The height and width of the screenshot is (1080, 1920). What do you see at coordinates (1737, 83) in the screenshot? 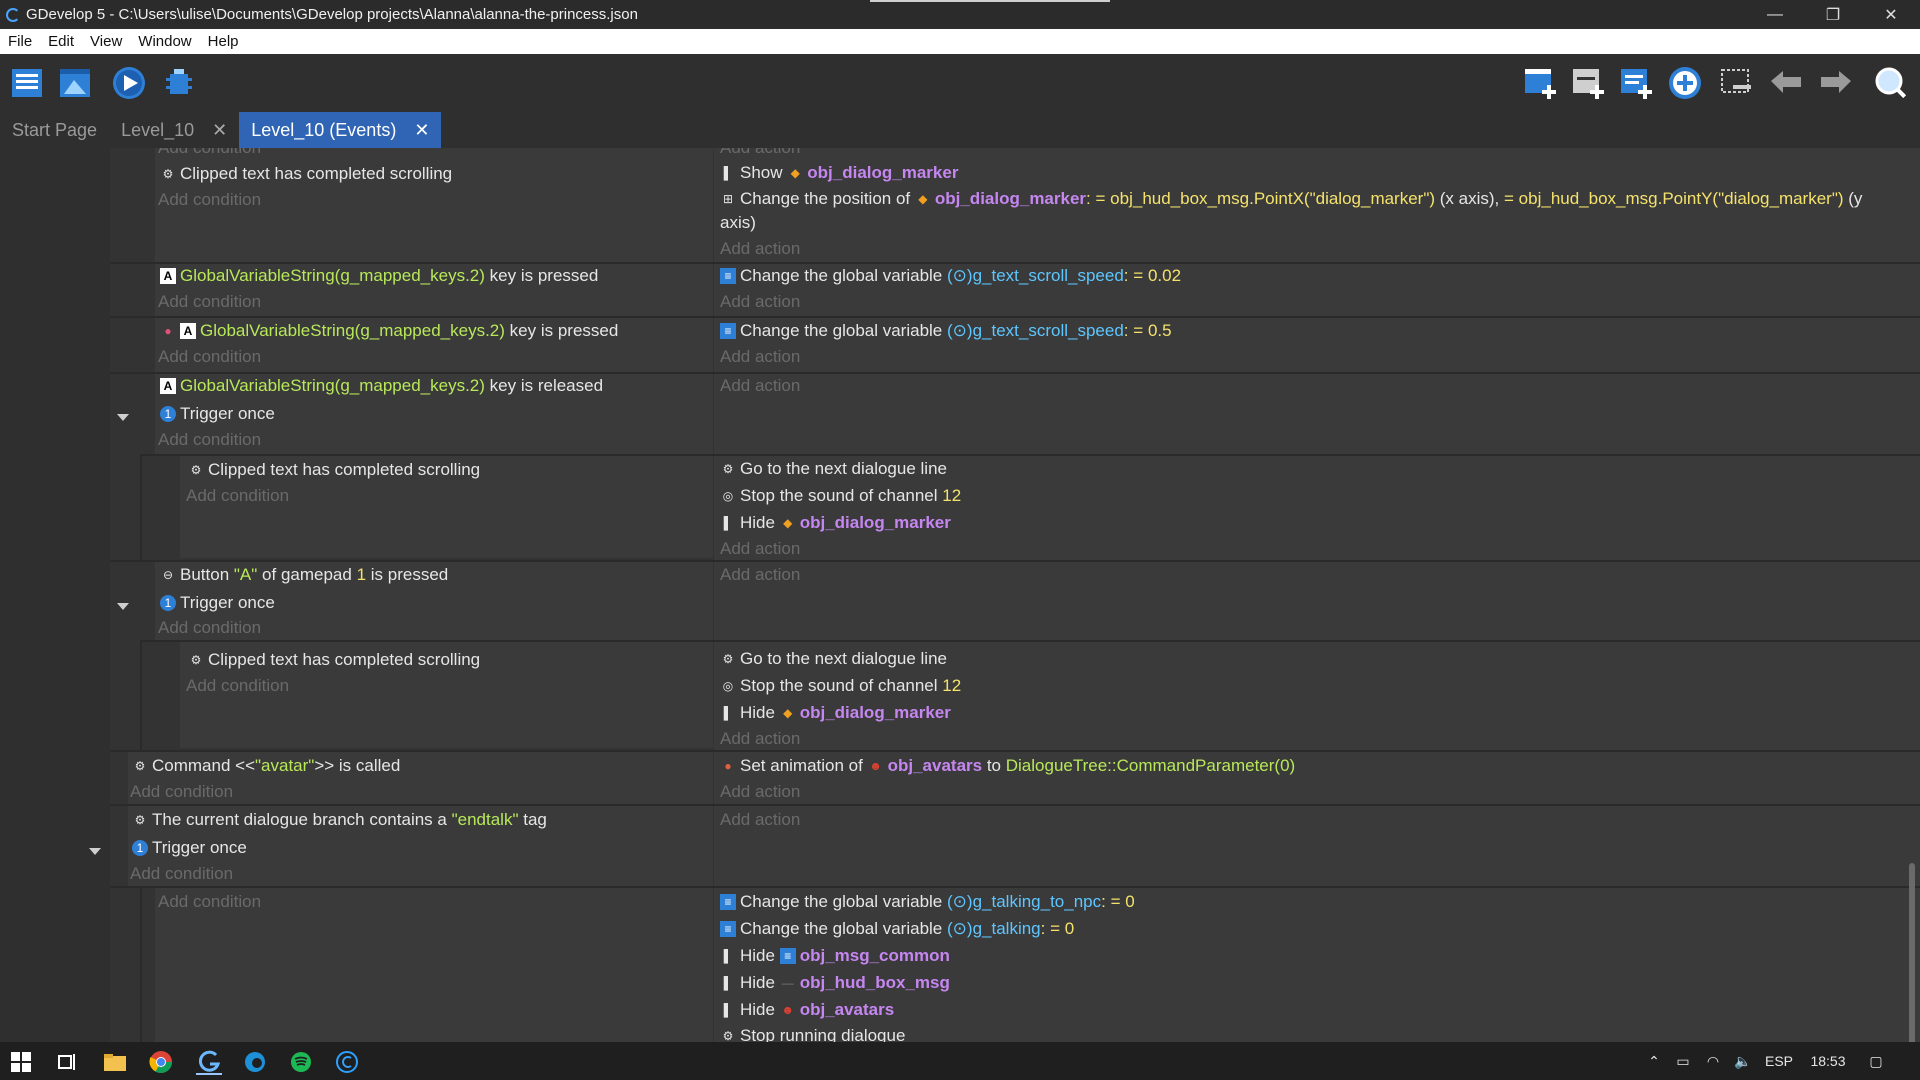
I see `delete-selection-button` at bounding box center [1737, 83].